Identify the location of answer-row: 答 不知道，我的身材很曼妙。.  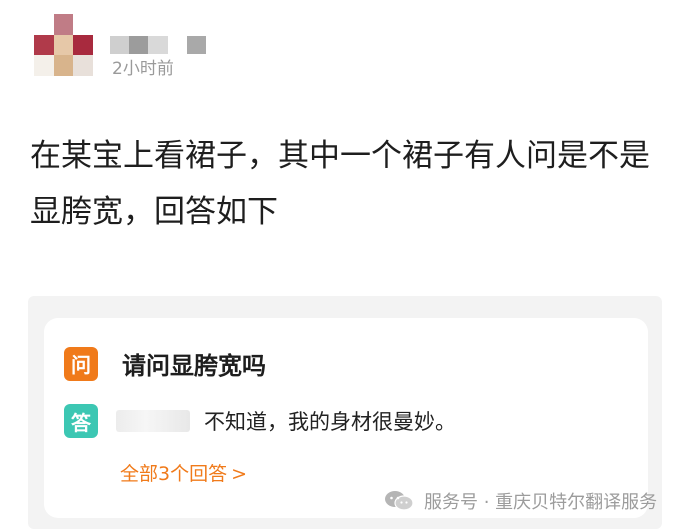
(260, 421).